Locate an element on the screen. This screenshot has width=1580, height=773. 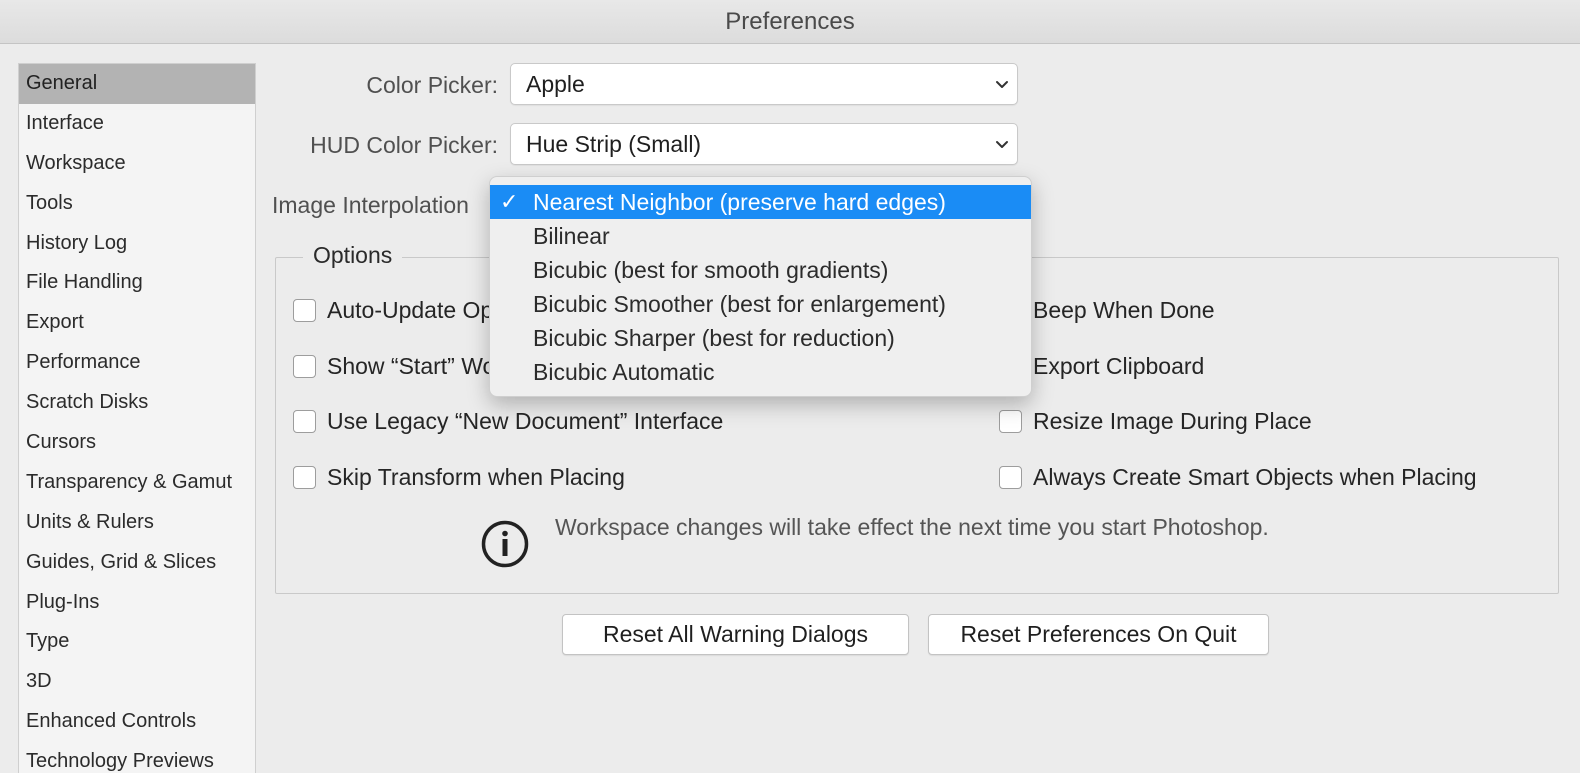
reset-all-warning-dialogs-button: Reset All Warning Dialogs is located at coordinates (735, 634).